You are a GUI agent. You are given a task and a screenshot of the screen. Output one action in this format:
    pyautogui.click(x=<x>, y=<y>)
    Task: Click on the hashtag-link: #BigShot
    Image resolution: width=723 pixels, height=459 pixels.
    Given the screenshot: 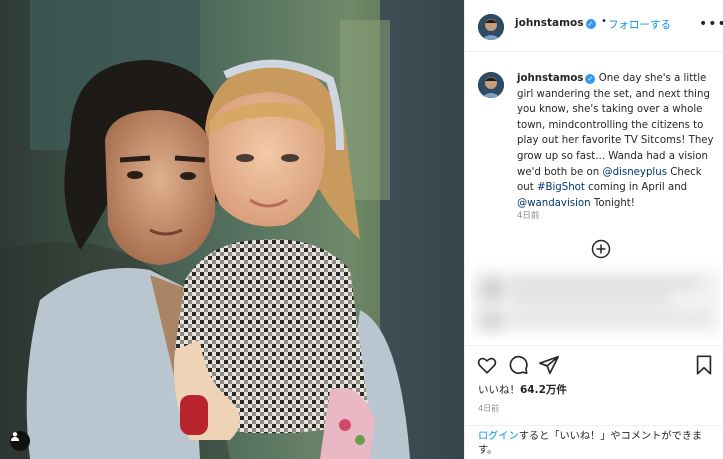 What is the action you would take?
    pyautogui.click(x=561, y=187)
    